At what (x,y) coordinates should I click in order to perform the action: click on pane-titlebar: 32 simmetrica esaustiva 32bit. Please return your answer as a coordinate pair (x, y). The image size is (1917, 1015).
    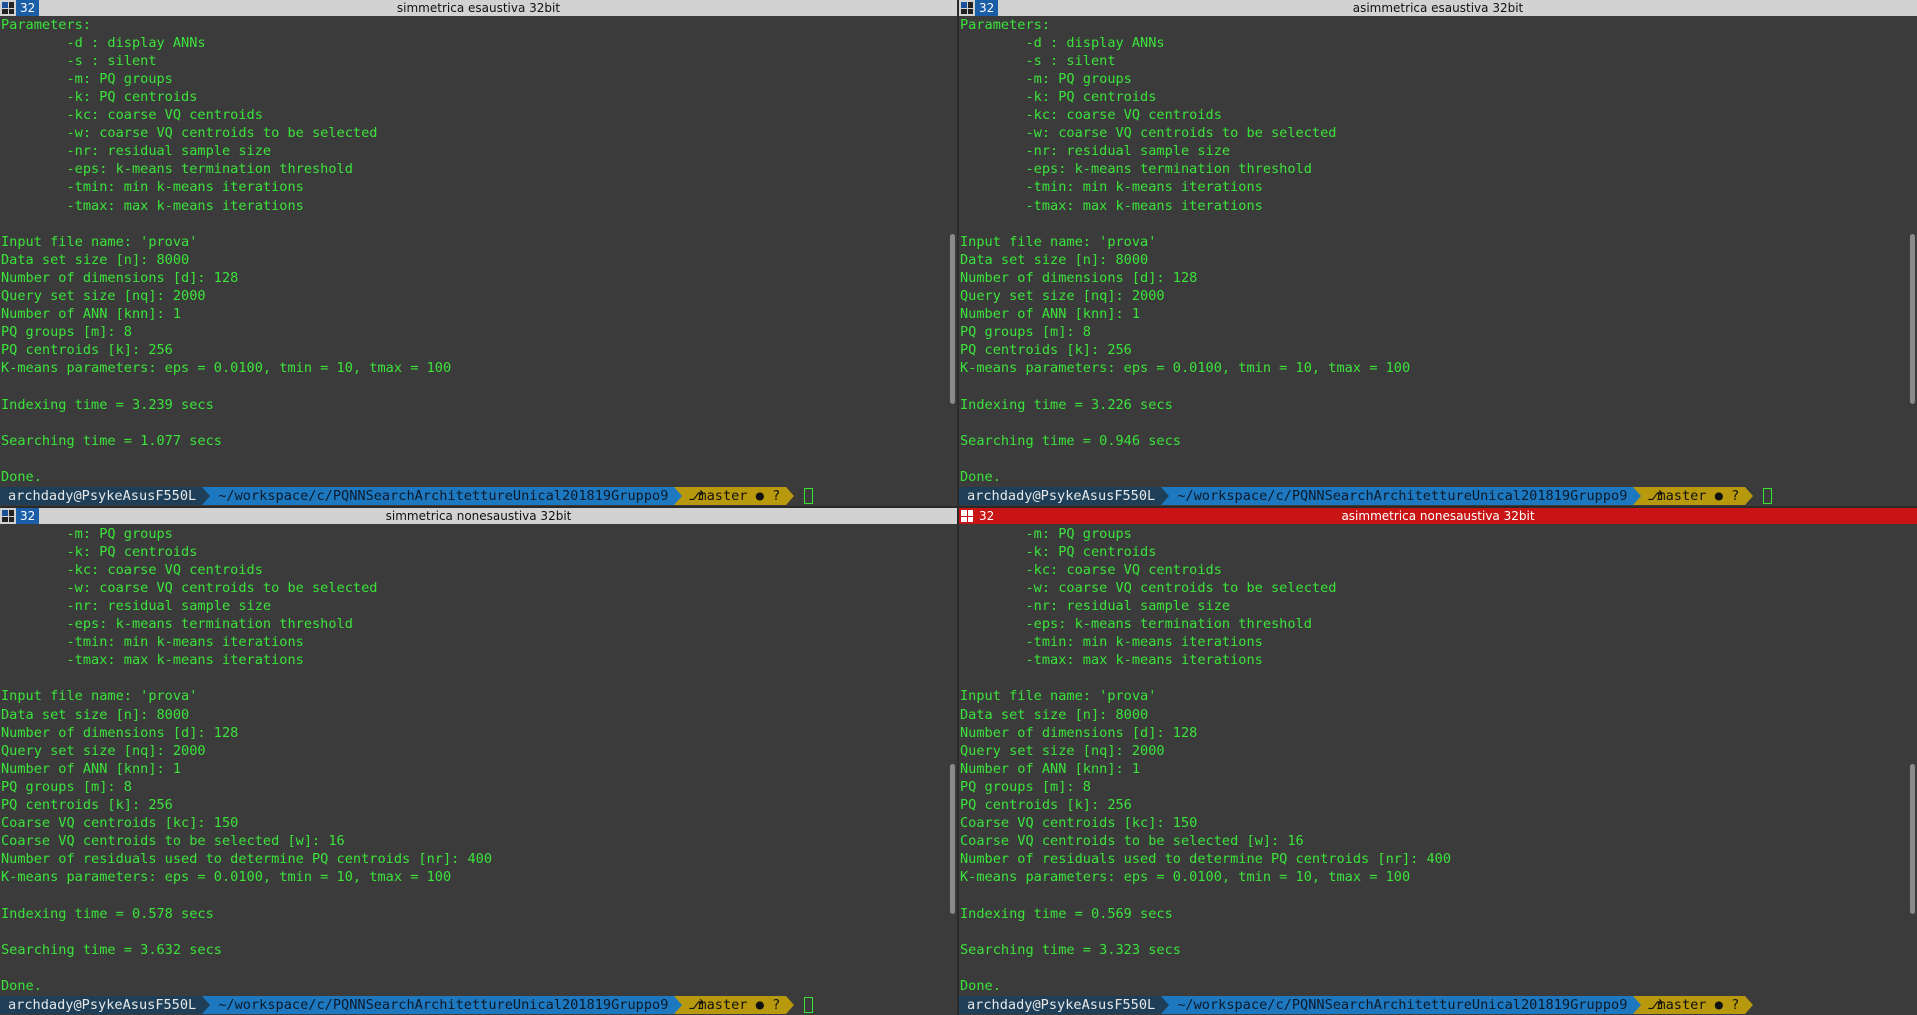
    Looking at the image, I should click on (478, 8).